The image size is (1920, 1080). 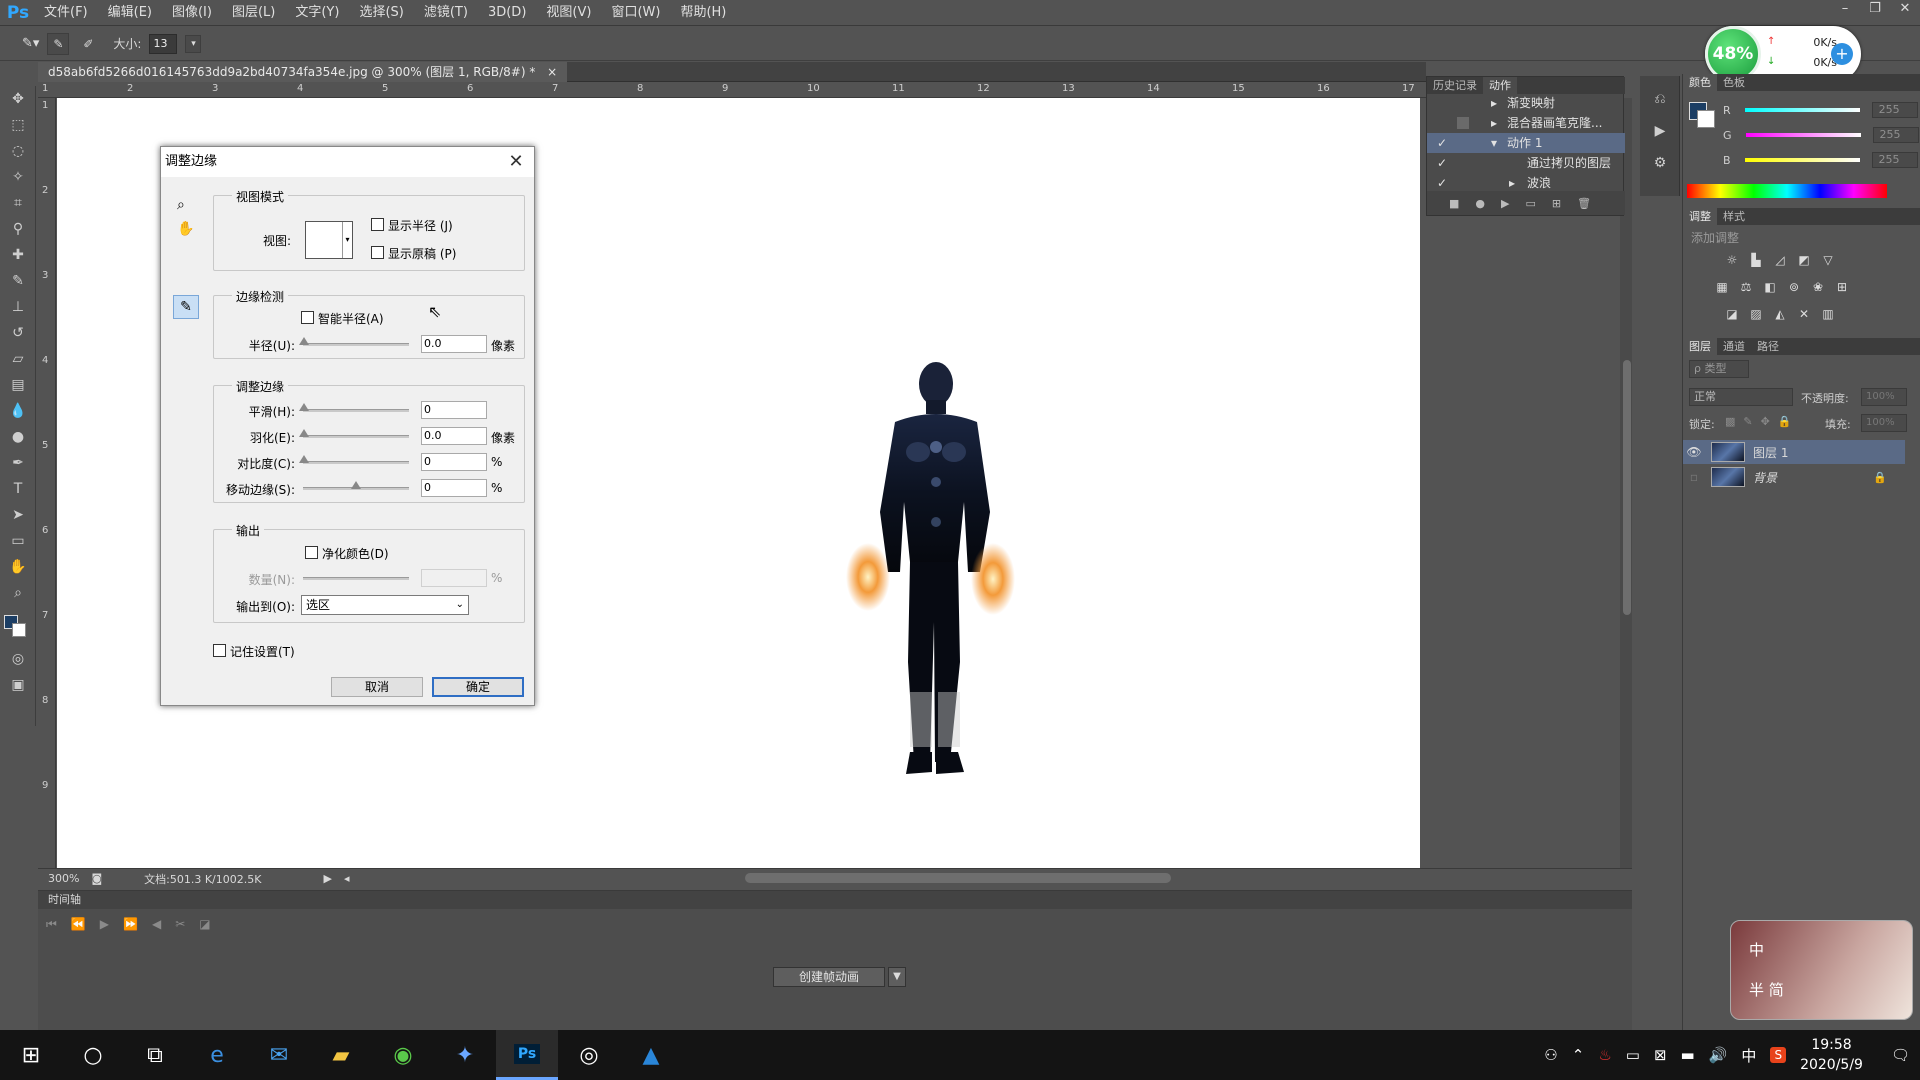 I want to click on tab-layers: 图层, so click(x=1700, y=346).